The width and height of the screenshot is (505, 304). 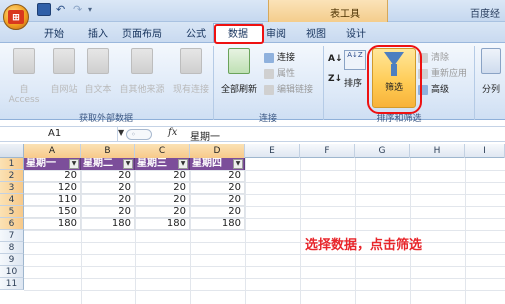 I want to click on sort-za-icon: Z↓, so click(x=335, y=79).